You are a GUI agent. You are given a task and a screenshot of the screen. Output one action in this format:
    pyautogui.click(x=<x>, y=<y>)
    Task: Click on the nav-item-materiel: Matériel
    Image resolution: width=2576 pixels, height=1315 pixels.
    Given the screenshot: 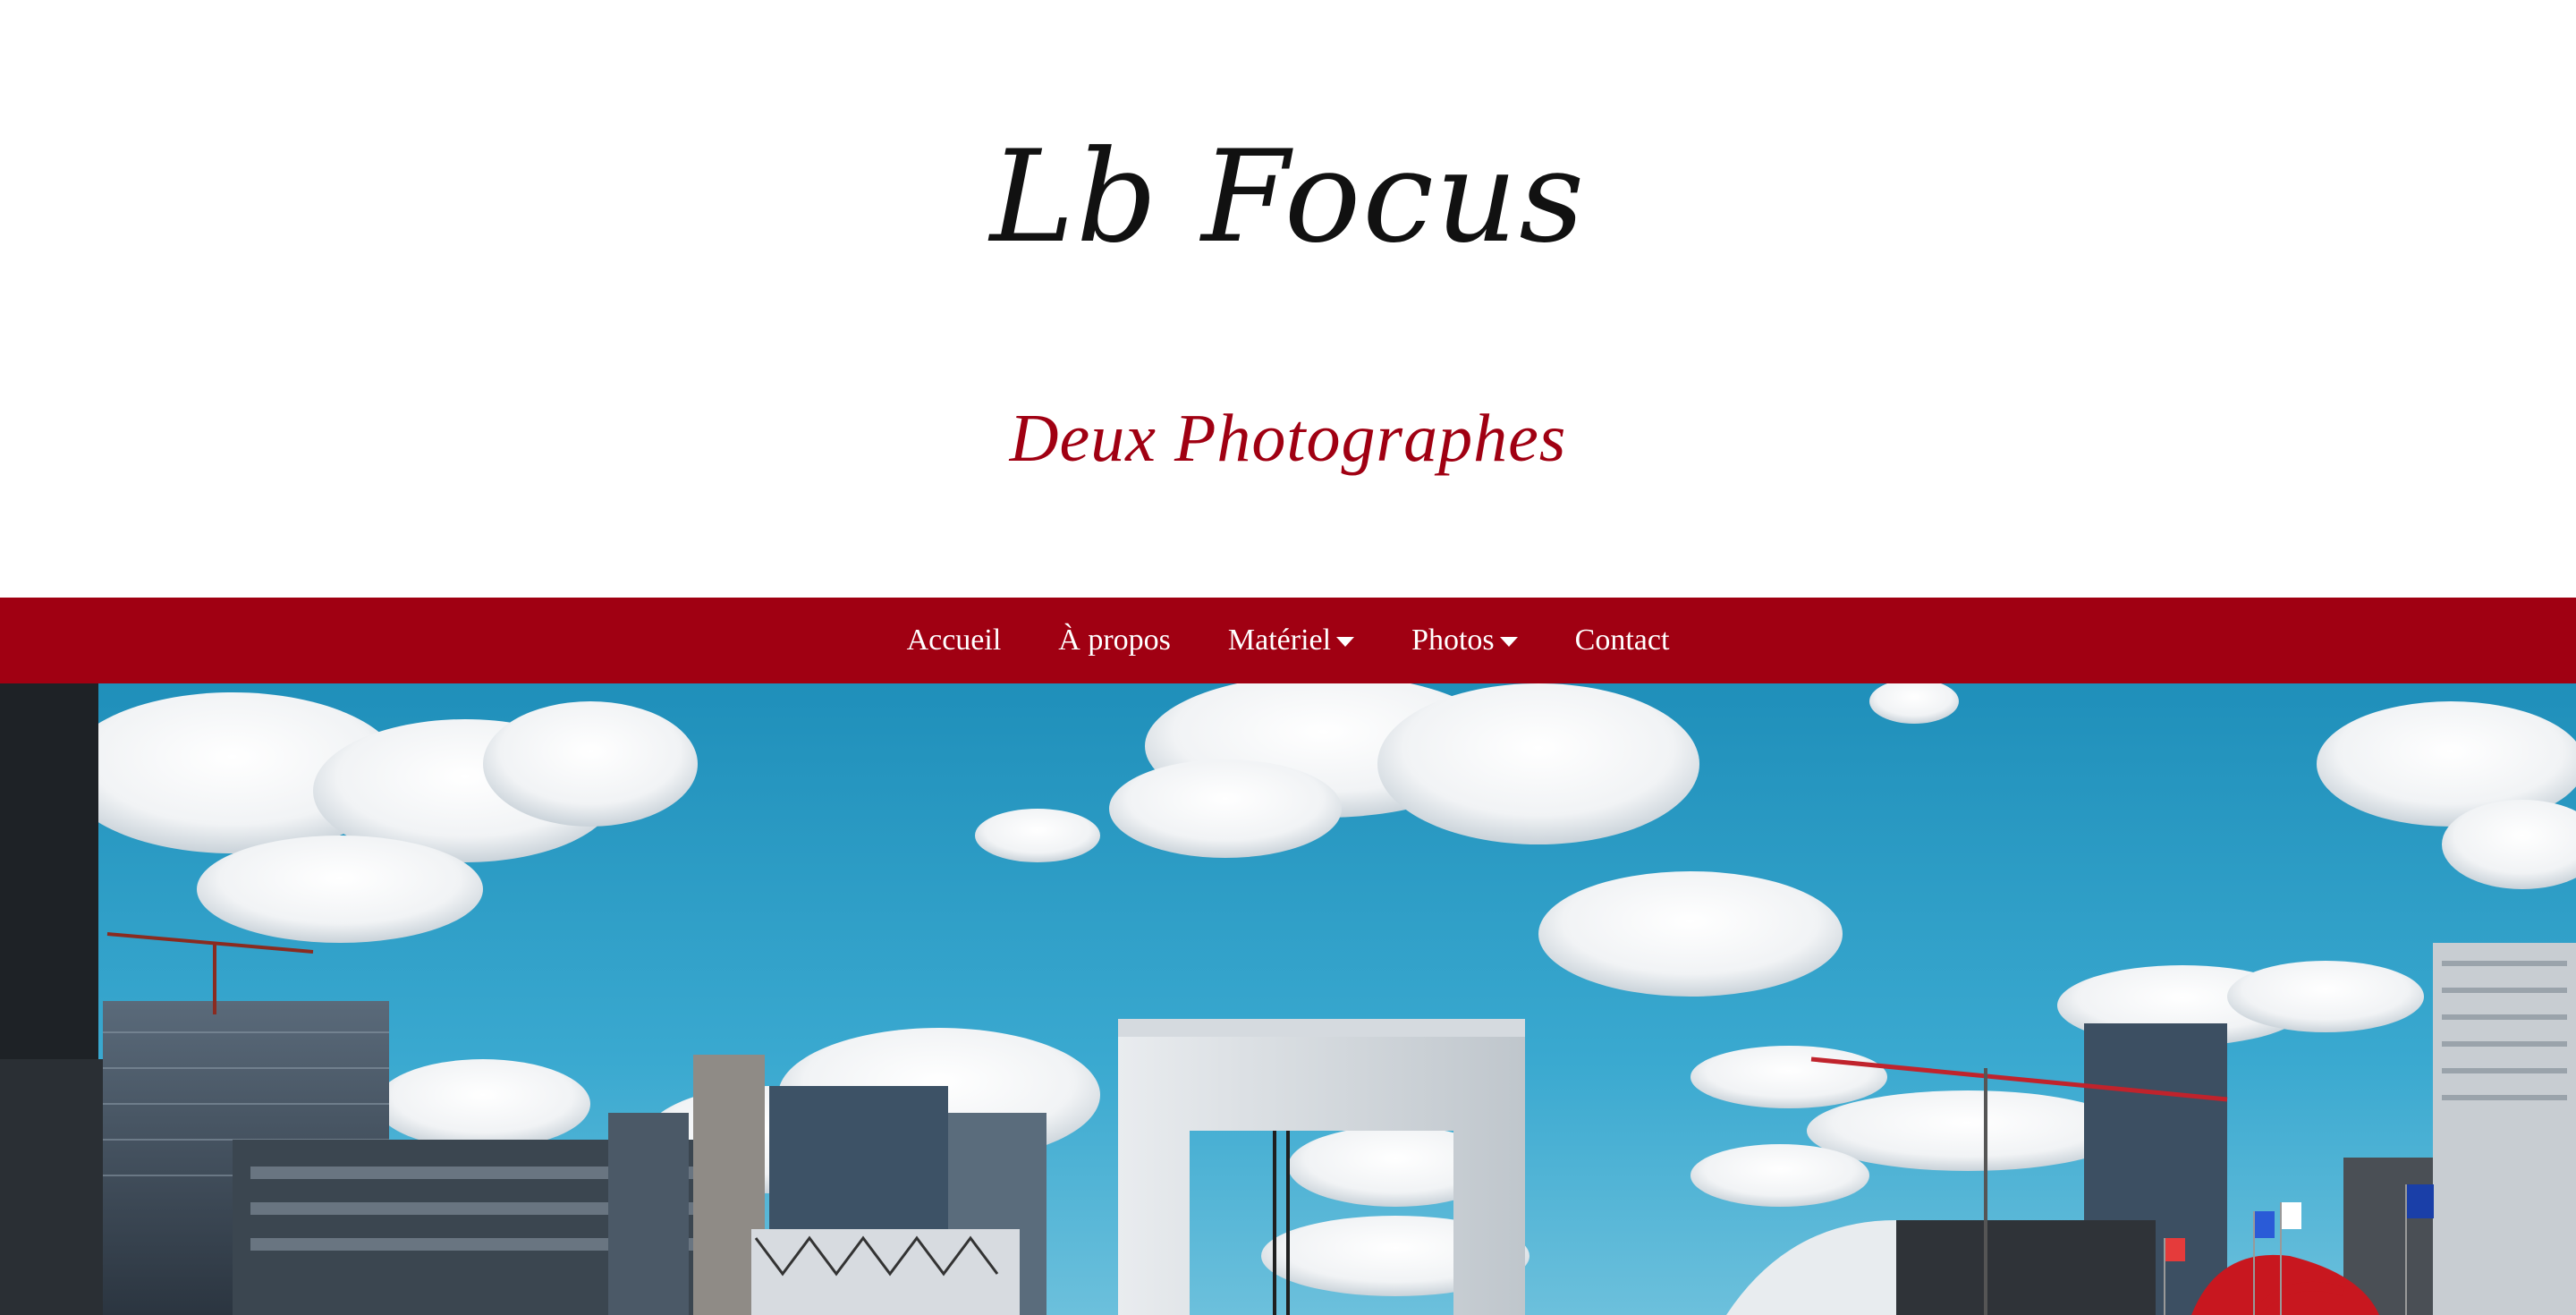 What is the action you would take?
    pyautogui.click(x=1291, y=641)
    